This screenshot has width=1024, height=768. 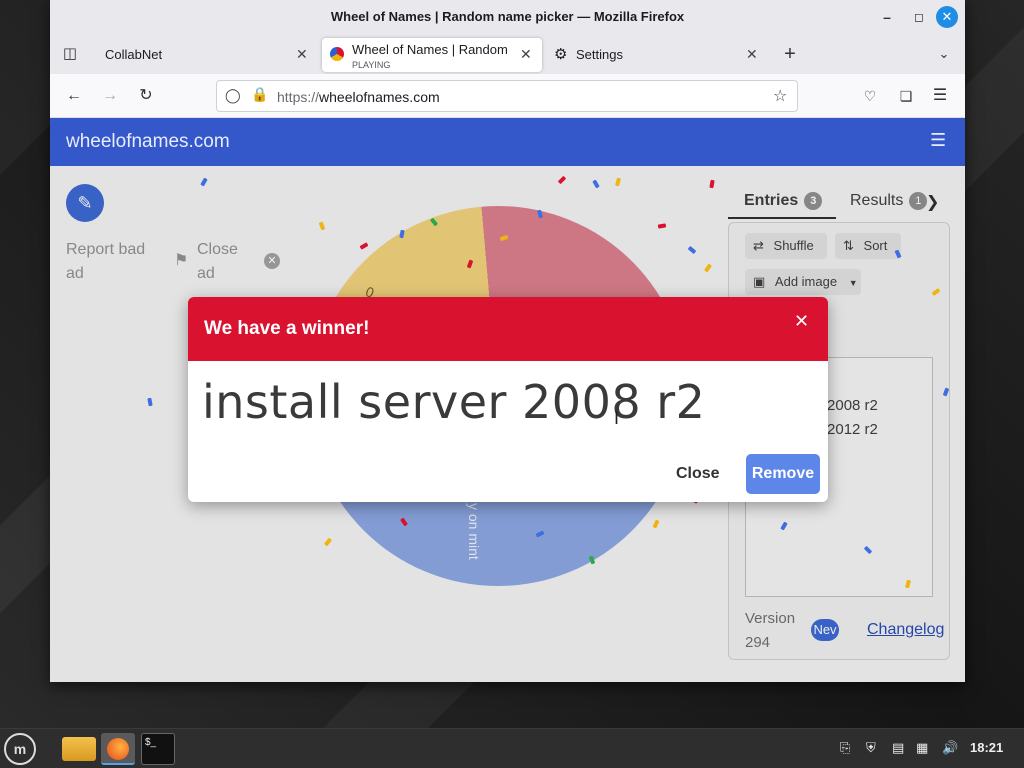 I want to click on minimize-icon: –, so click(x=887, y=17).